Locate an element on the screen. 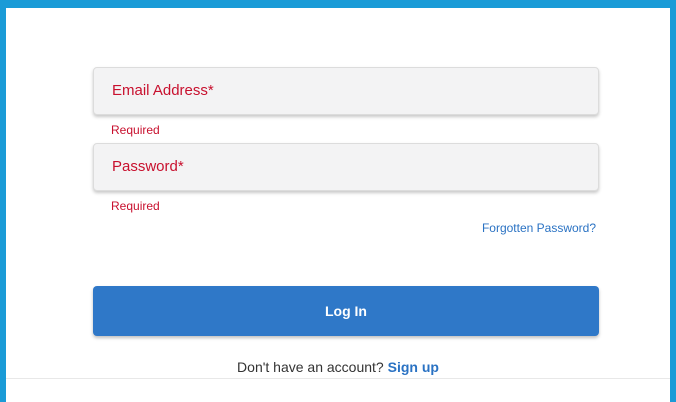 This screenshot has width=676, height=402. email-error-message: Required is located at coordinates (135, 130).